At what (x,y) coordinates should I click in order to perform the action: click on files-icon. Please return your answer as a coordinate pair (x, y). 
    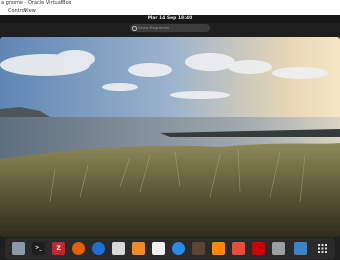
    Looking at the image, I should click on (18, 248).